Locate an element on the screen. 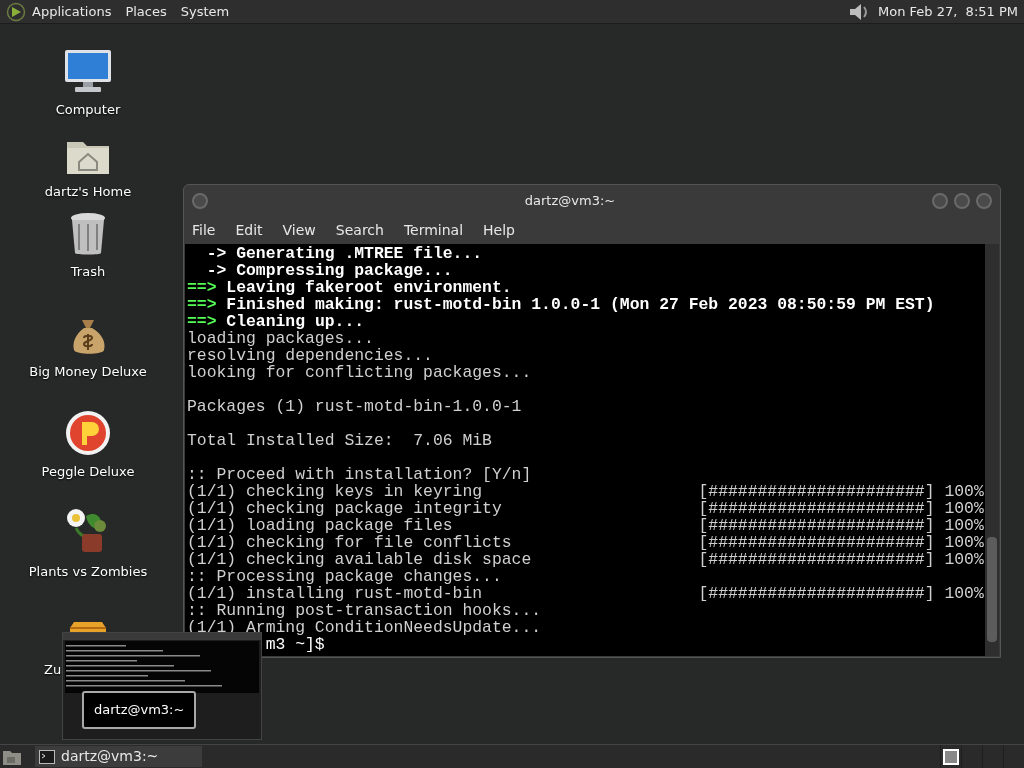 Image resolution: width=1024 pixels, height=768 pixels. logo-icon is located at coordinates (16, 11).